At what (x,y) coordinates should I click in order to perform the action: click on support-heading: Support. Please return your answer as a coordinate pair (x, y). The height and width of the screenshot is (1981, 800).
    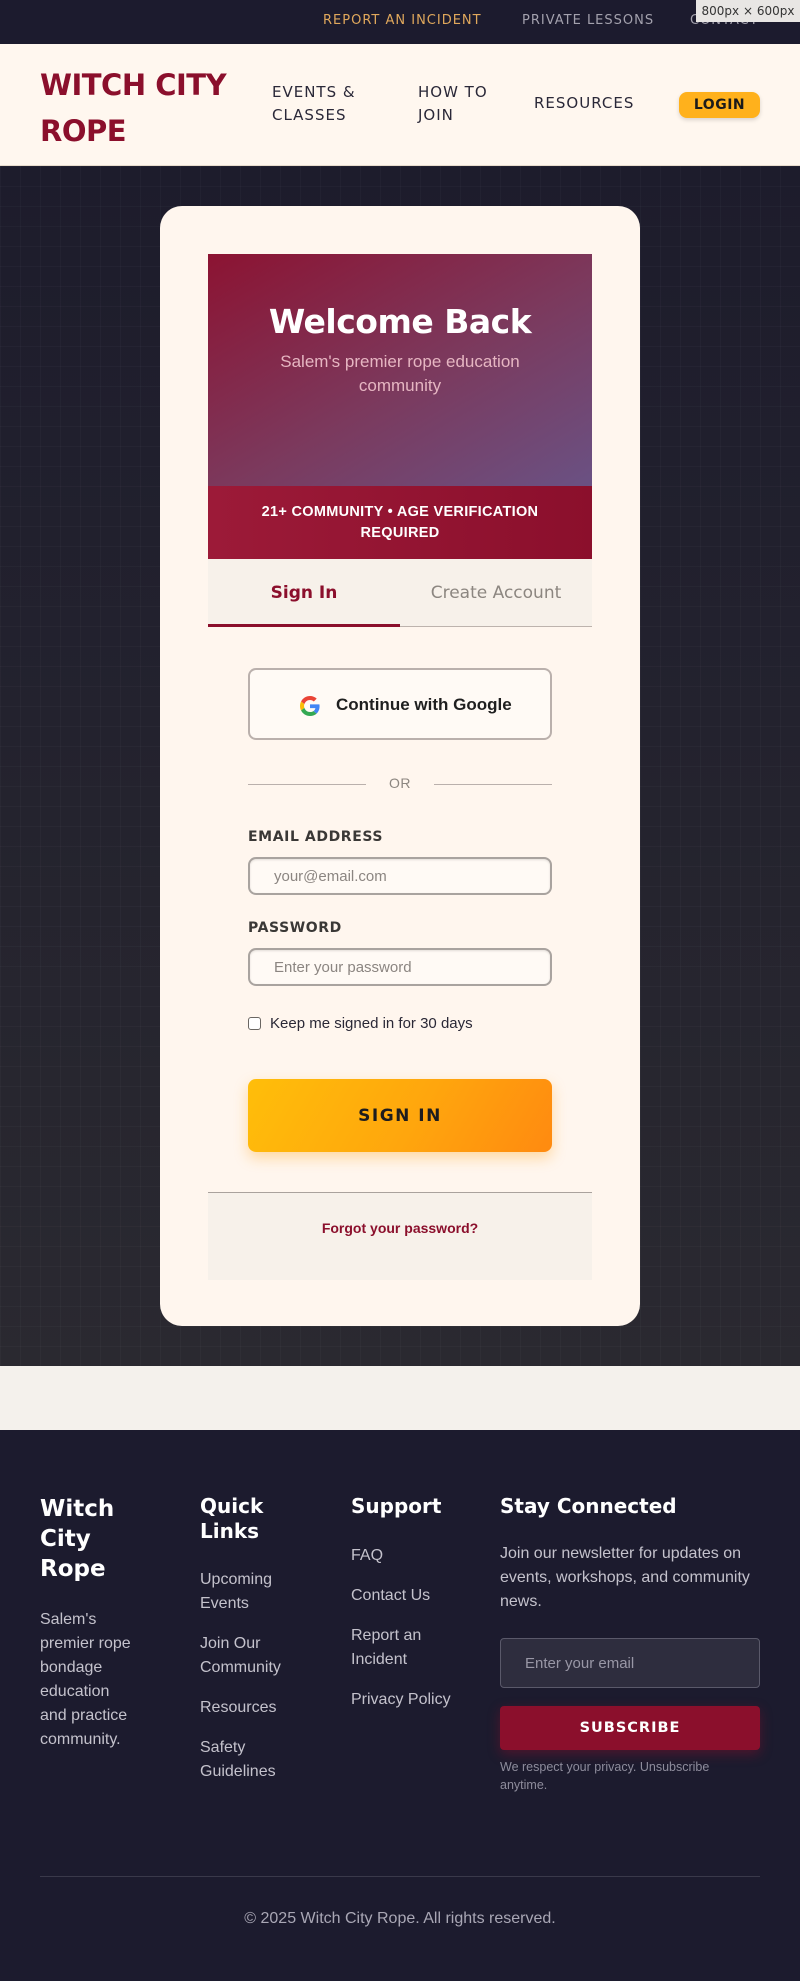
    Looking at the image, I should click on (396, 1506).